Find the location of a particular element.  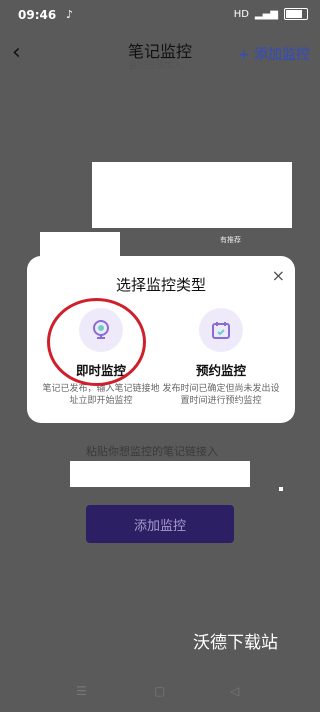

status-icons: HD ▂▄▆ is located at coordinates (271, 14).